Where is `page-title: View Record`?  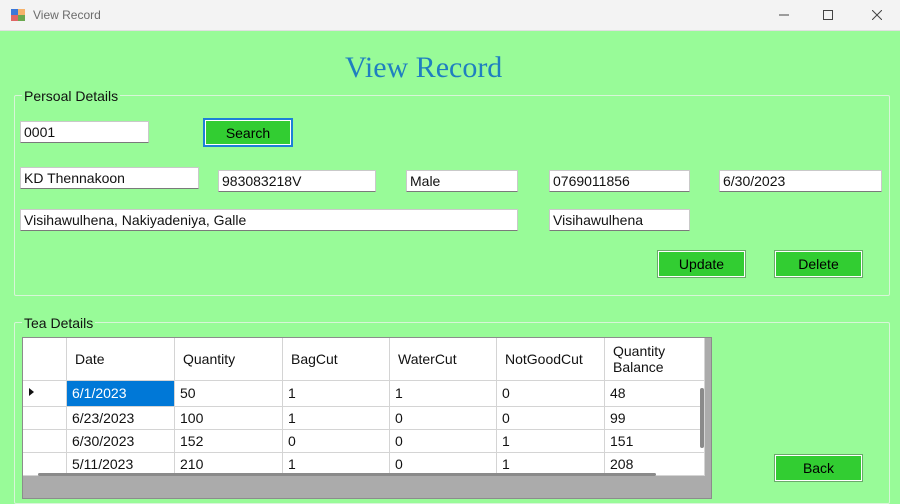 page-title: View Record is located at coordinates (424, 67).